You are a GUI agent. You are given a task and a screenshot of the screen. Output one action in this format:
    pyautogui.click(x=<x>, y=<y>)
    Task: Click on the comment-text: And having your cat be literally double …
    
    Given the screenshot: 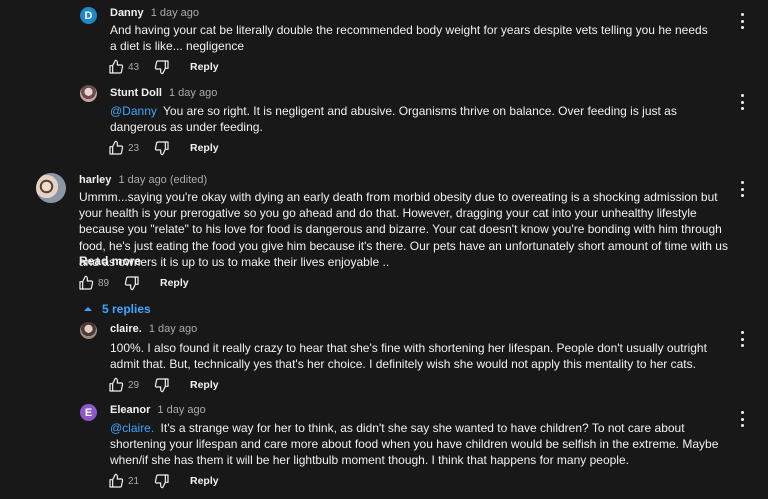 What is the action you would take?
    pyautogui.click(x=412, y=38)
    